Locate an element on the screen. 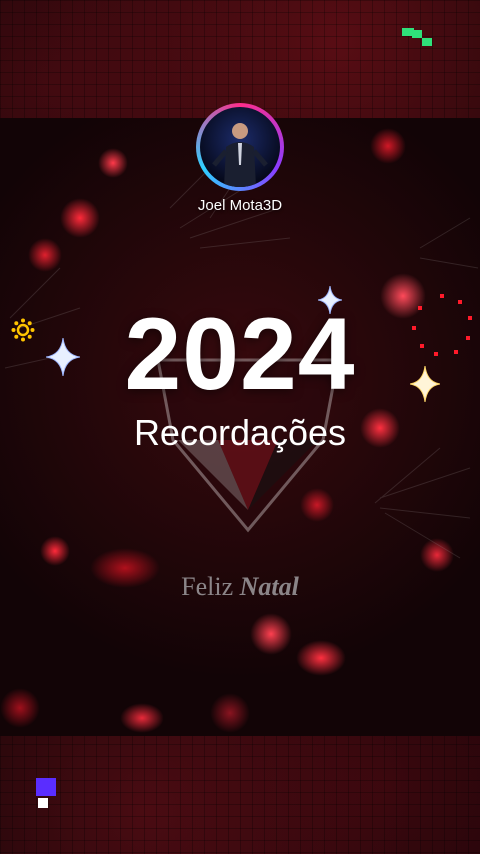  avatar is located at coordinates (240, 147).